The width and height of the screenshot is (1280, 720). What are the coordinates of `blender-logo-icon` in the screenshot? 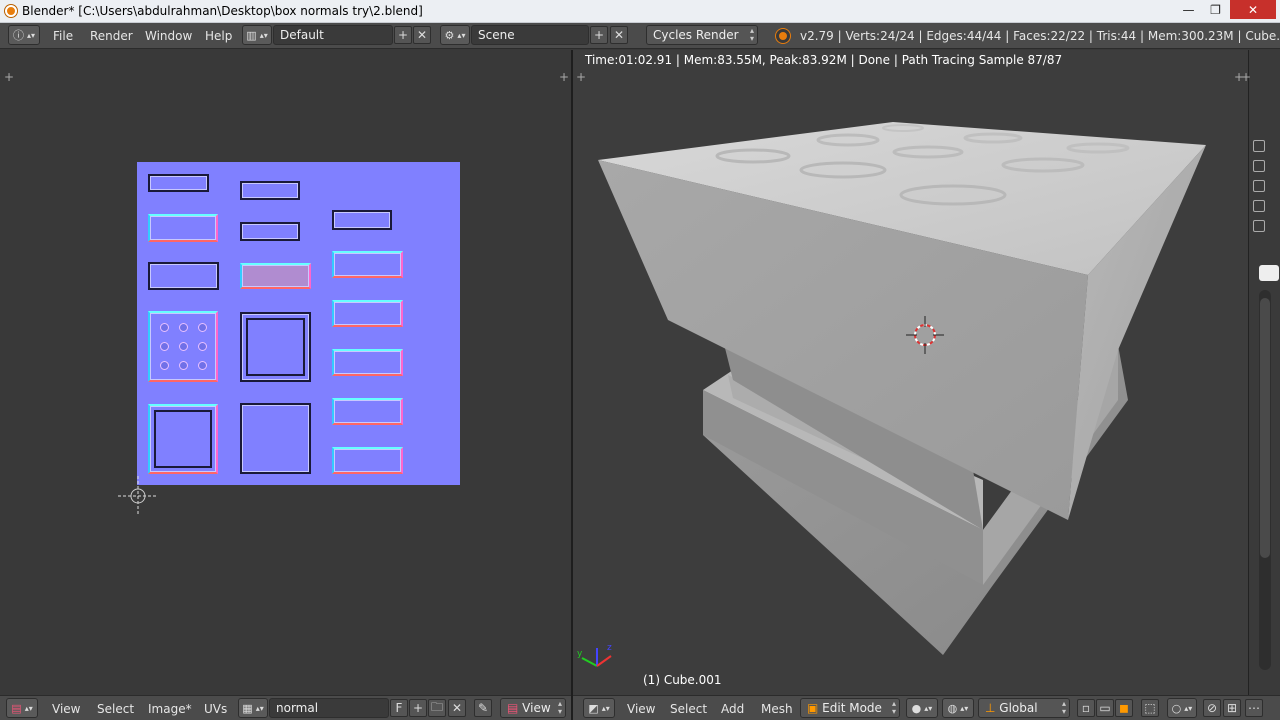 It's located at (783, 36).